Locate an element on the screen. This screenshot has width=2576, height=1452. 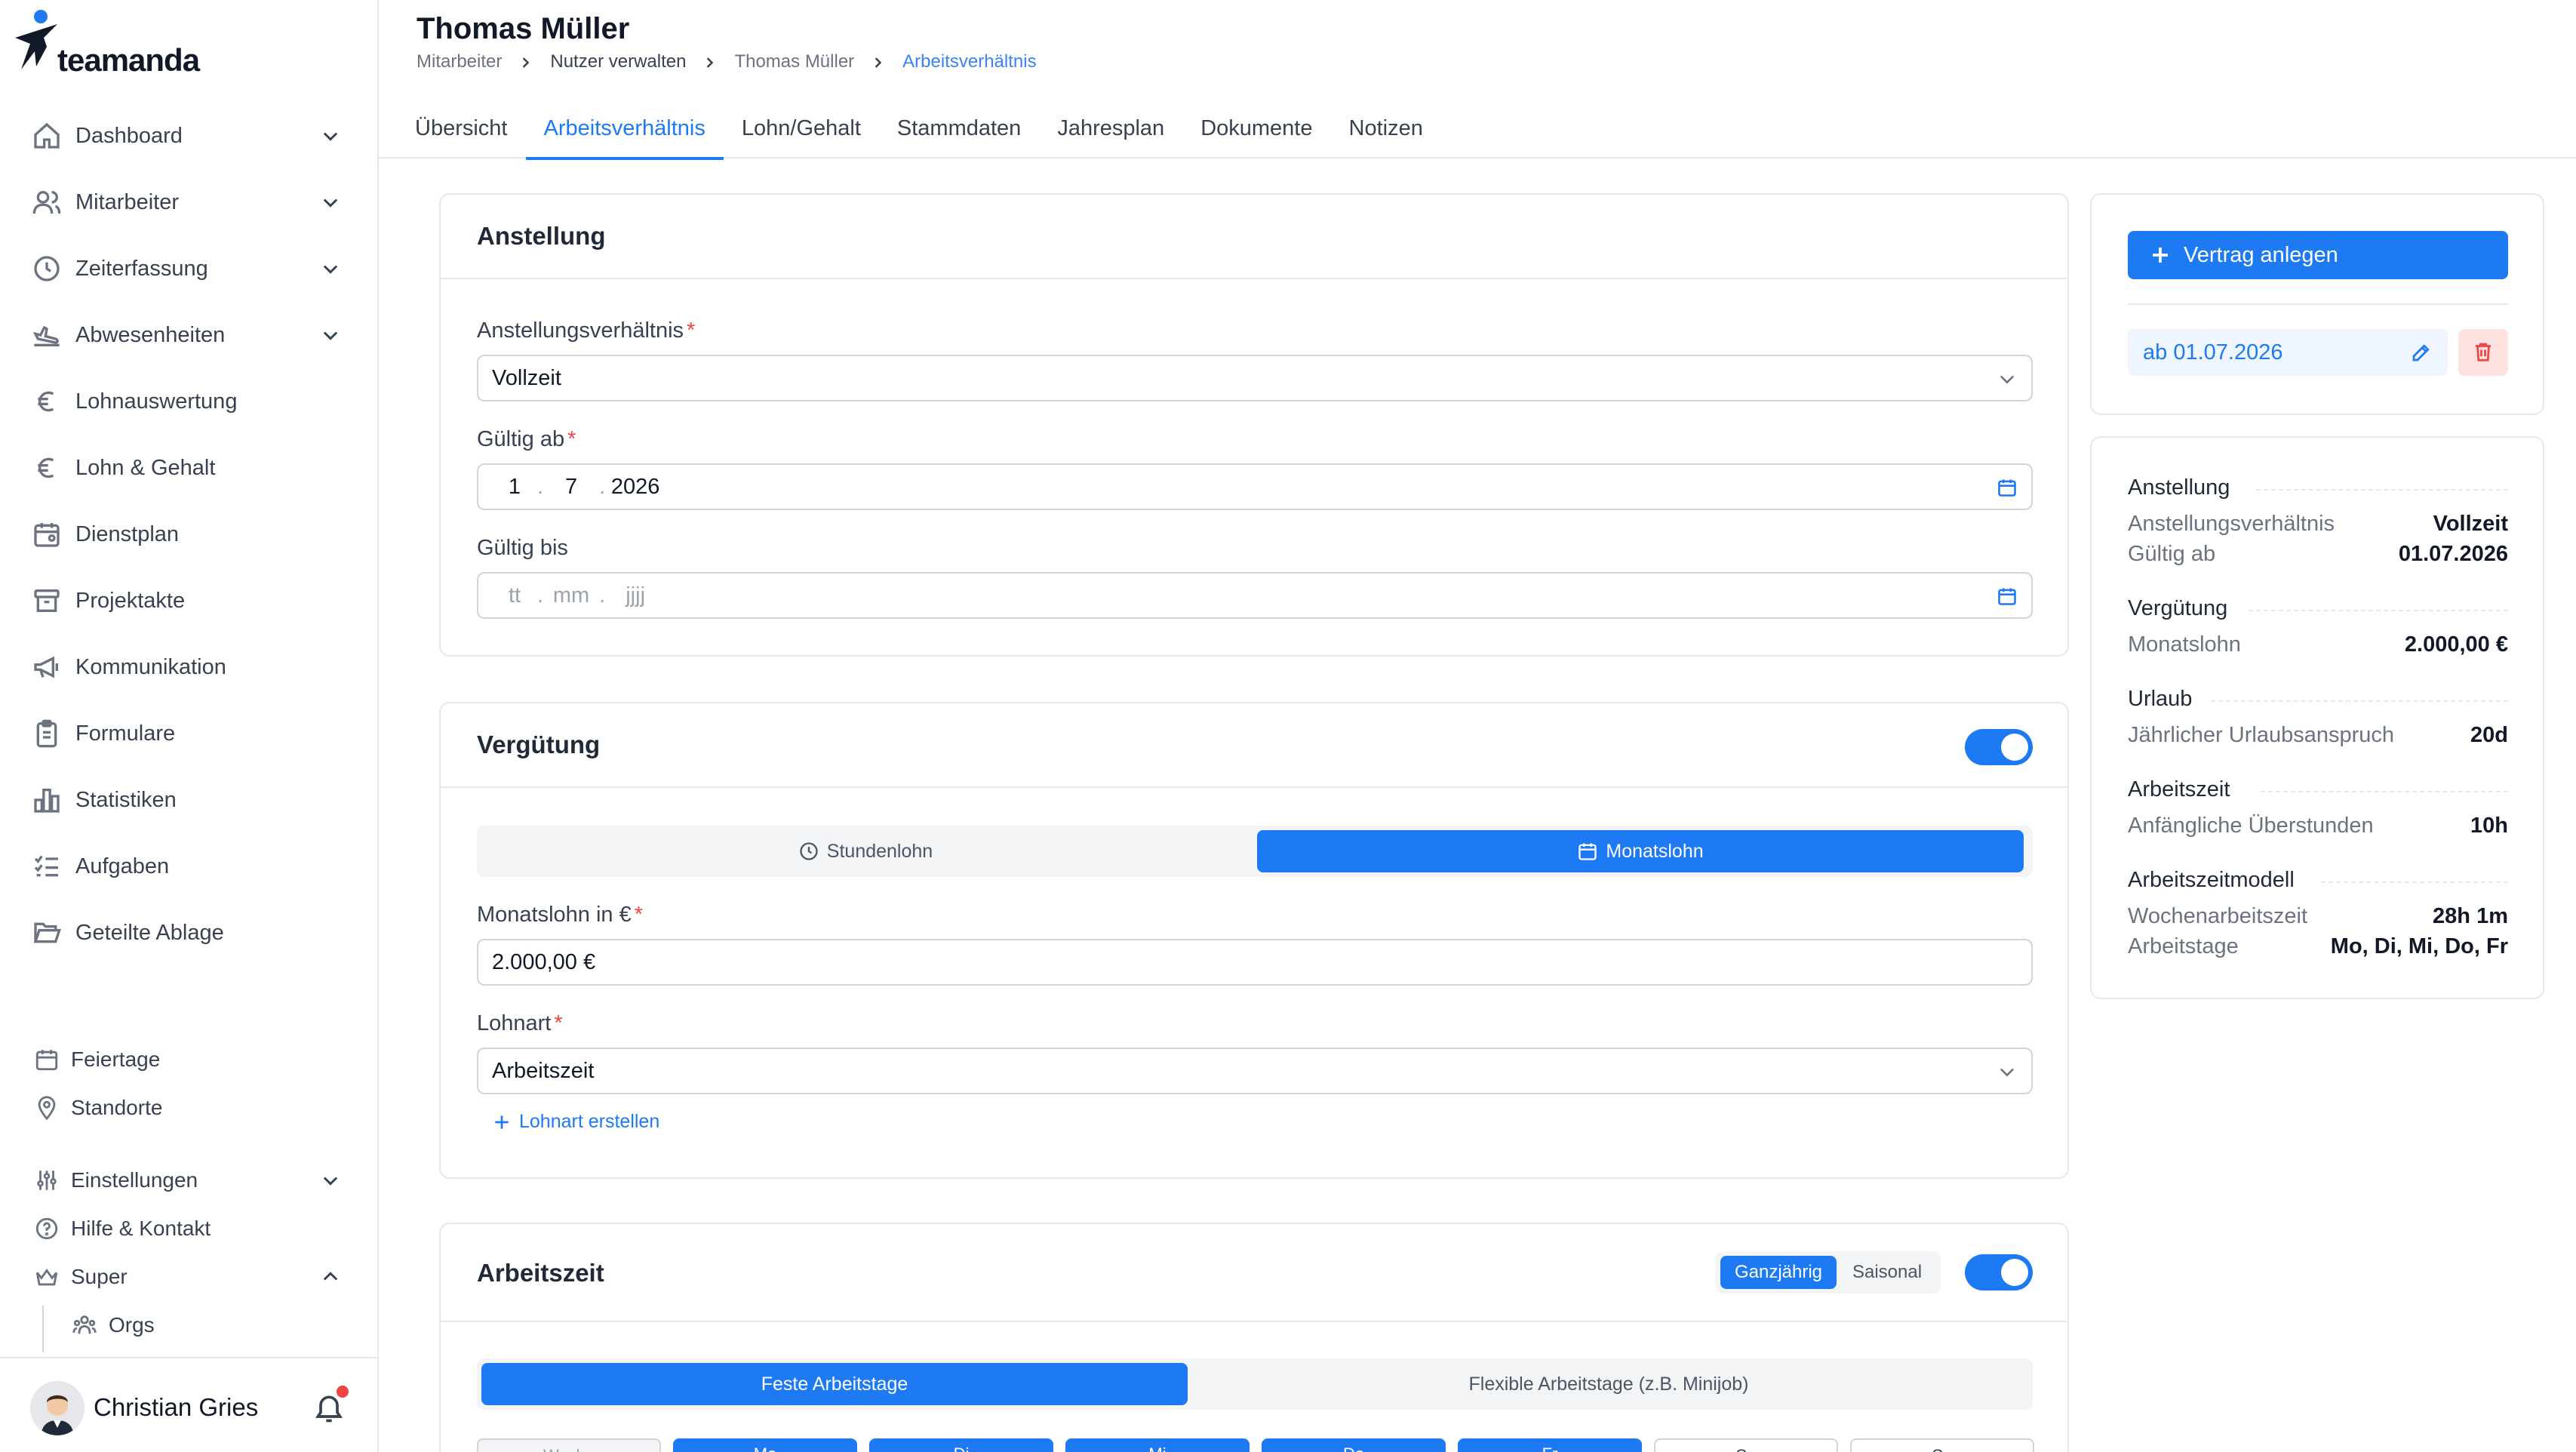
sidebar-item-projektakte: Projektakte is located at coordinates (188, 601).